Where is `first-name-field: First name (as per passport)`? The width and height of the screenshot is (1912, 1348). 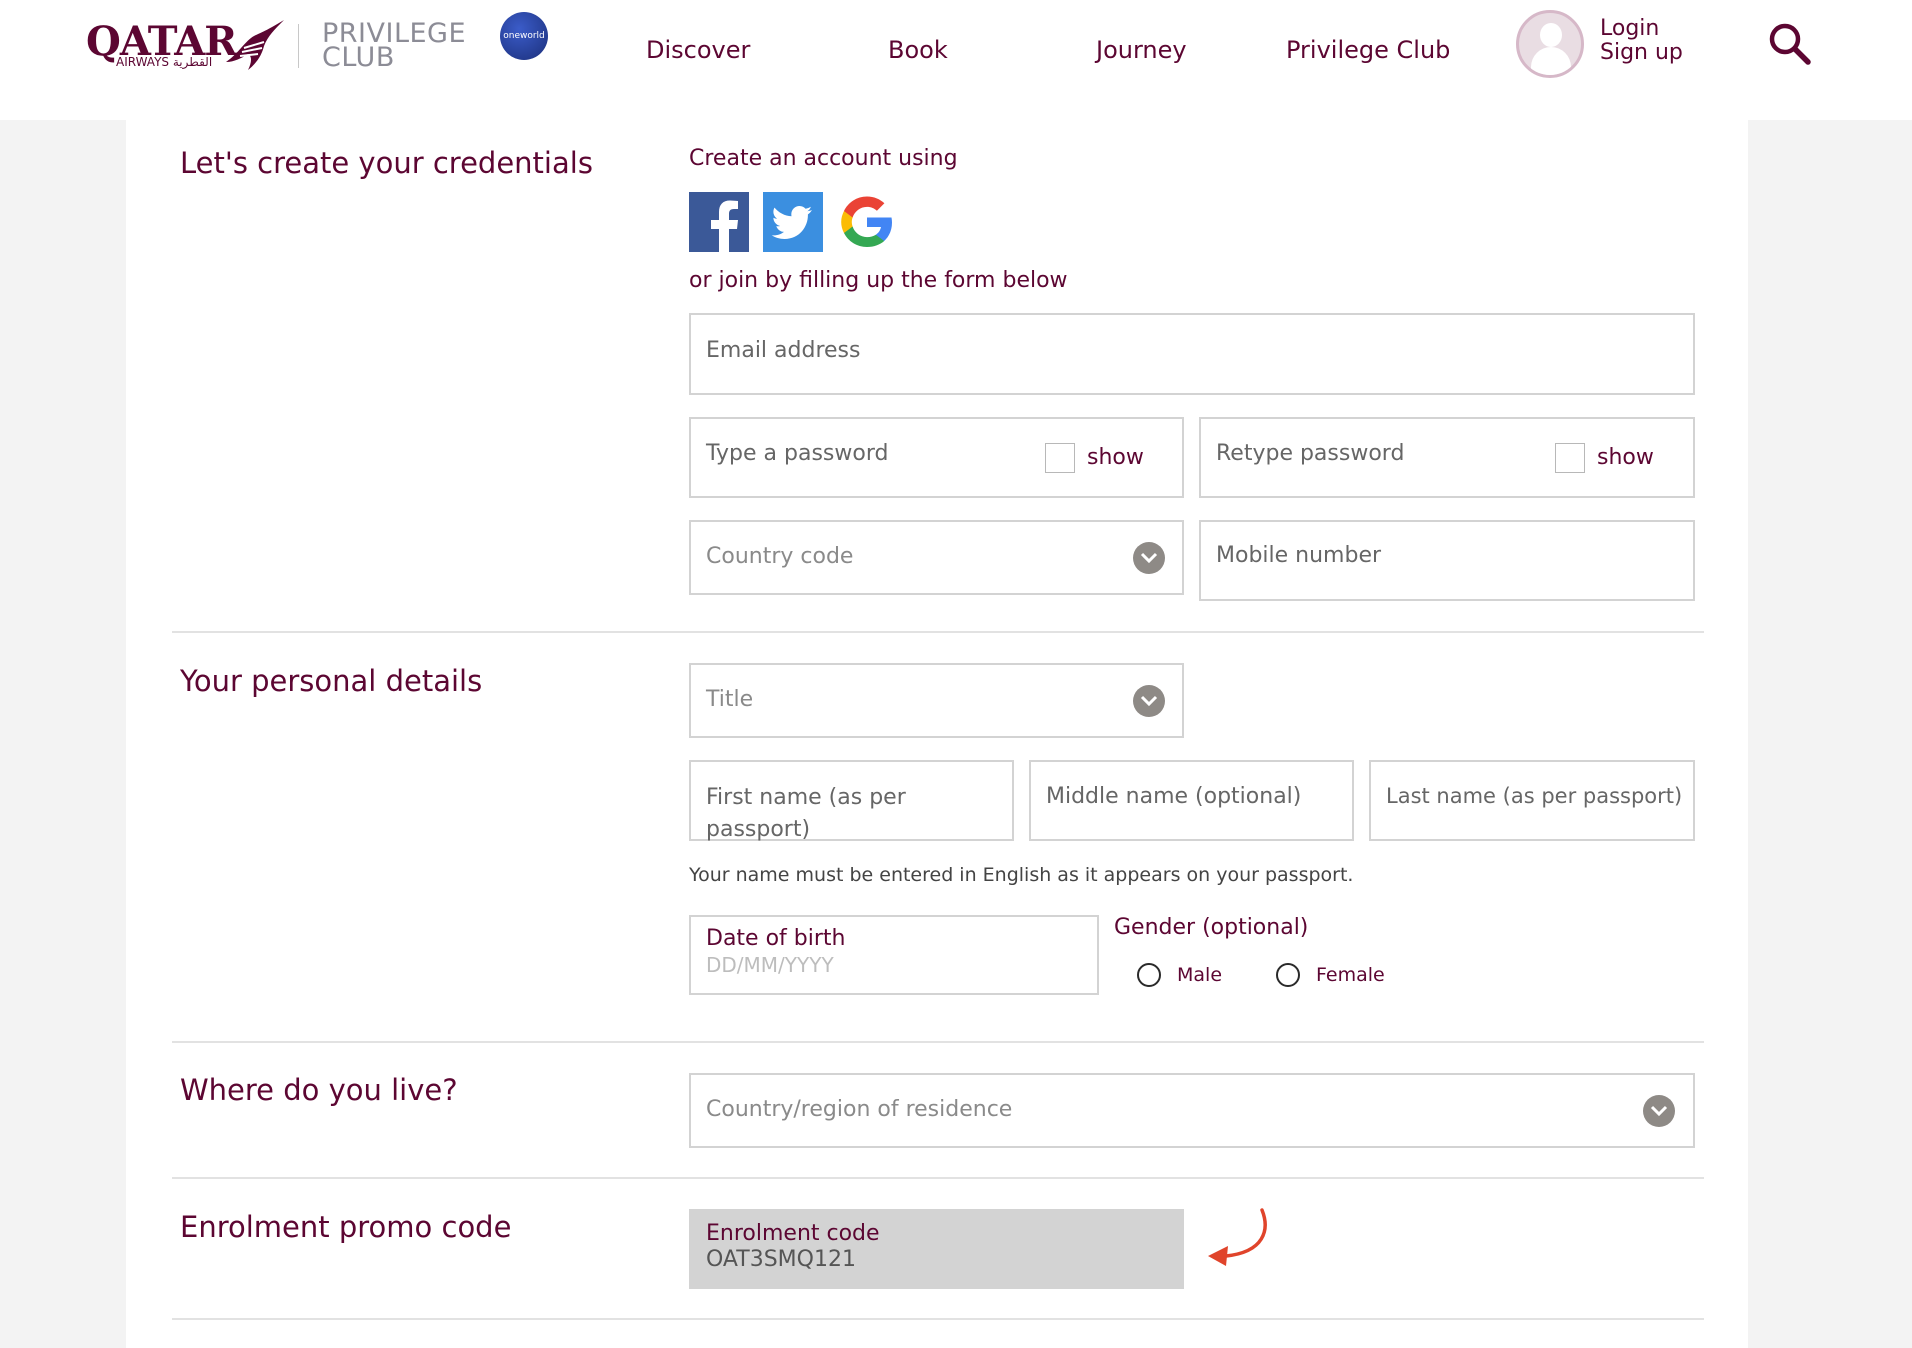
first-name-field: First name (as per passport) is located at coordinates (851, 801).